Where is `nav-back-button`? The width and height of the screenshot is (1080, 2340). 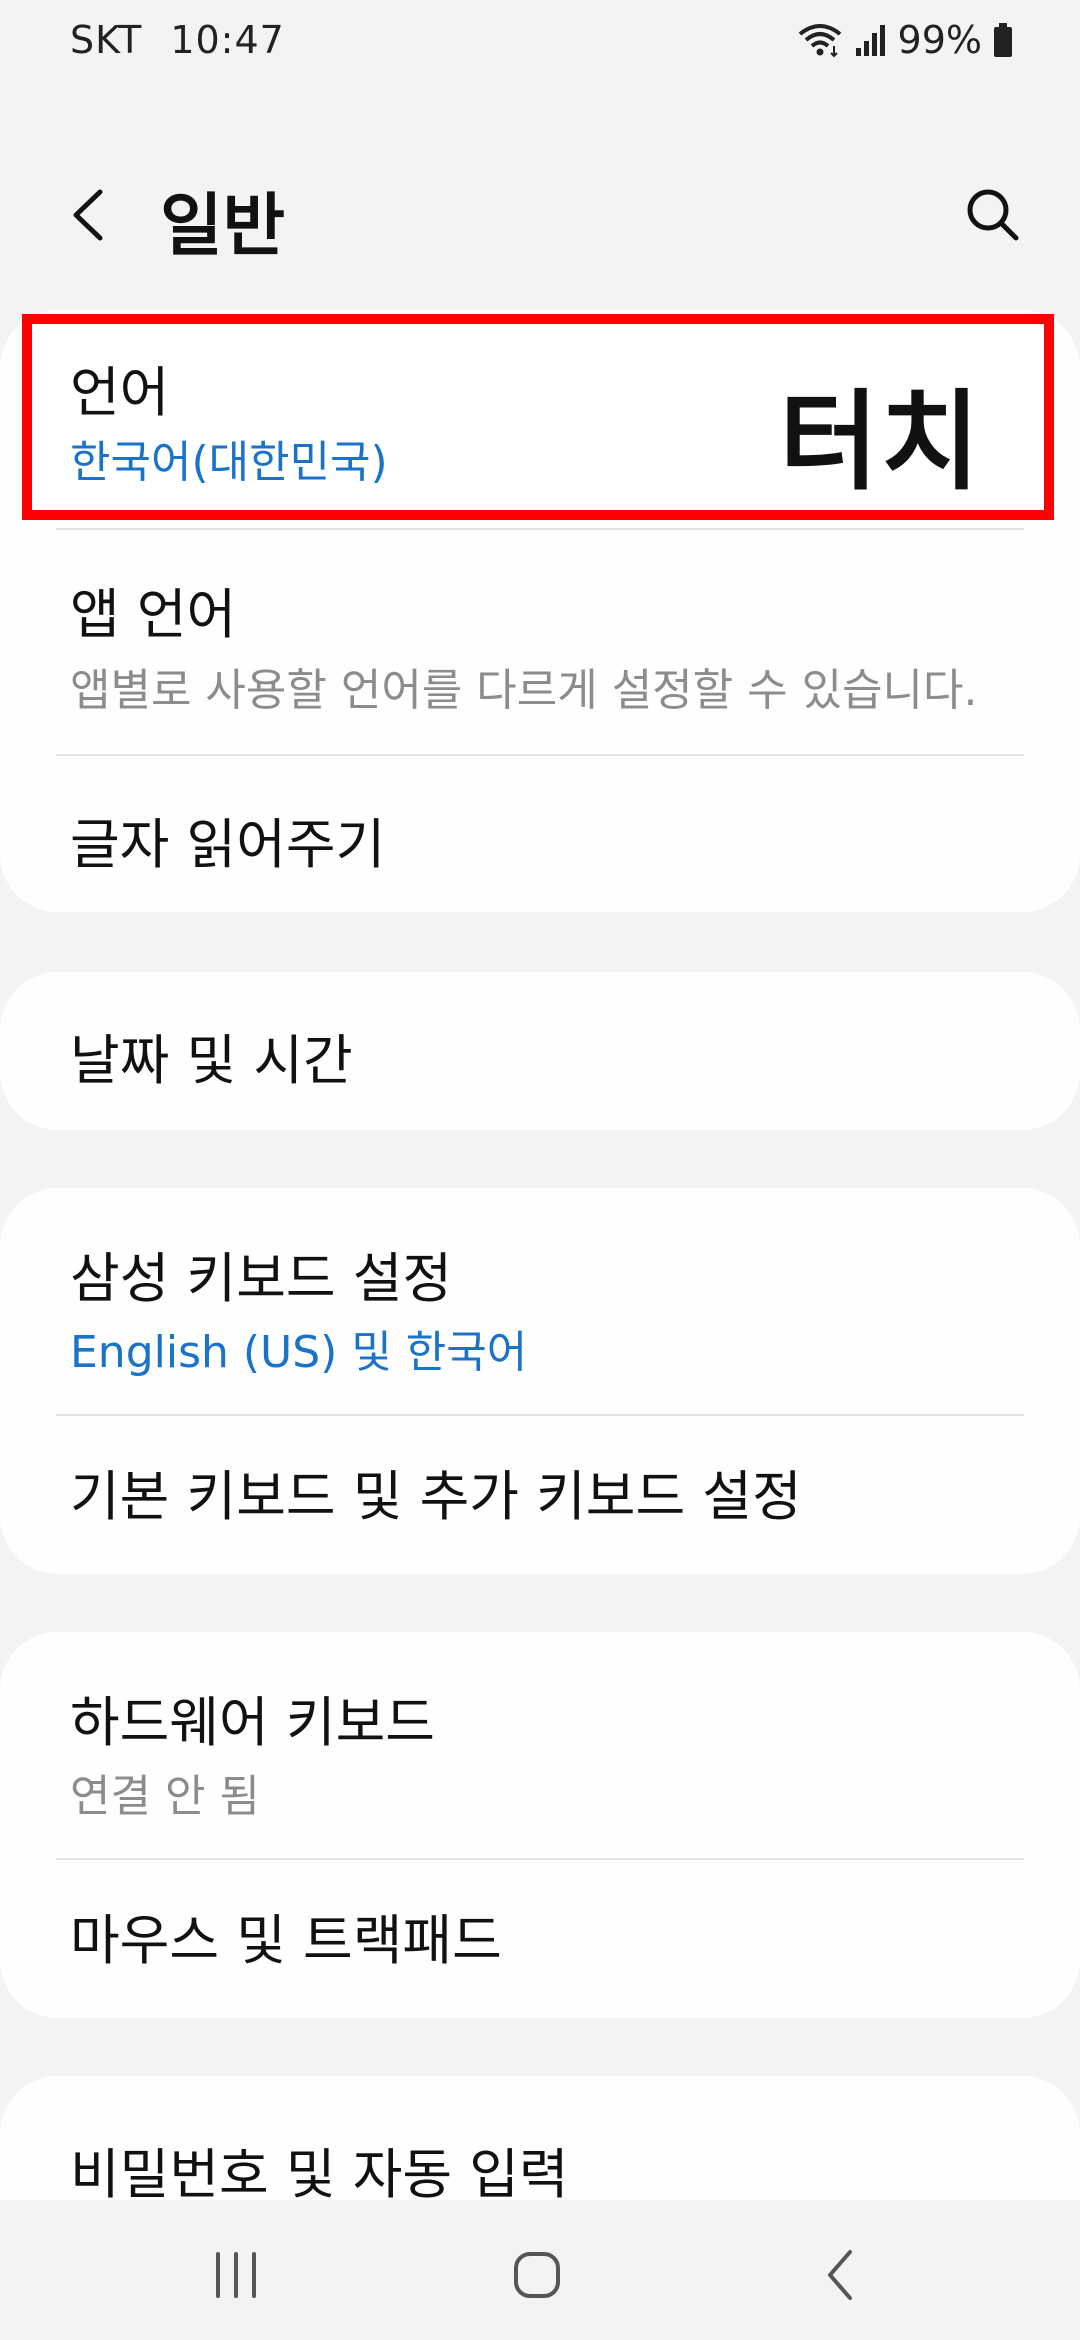 nav-back-button is located at coordinates (840, 2275).